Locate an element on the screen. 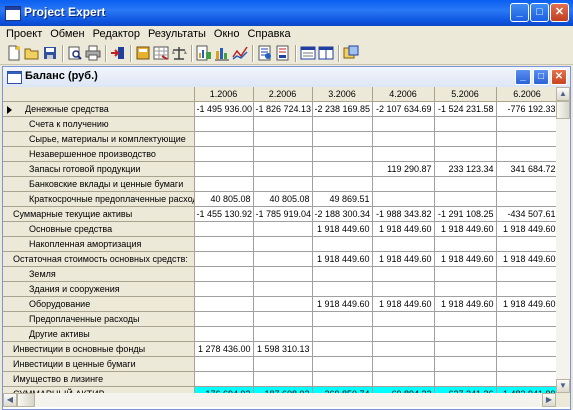  column-header: 5.2006 is located at coordinates (465, 94).